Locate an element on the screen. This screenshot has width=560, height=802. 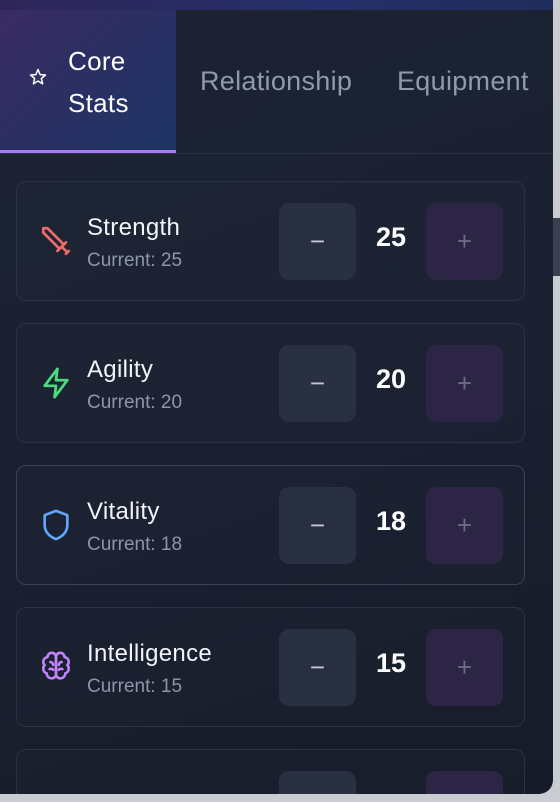
star-icon is located at coordinates (38, 76).